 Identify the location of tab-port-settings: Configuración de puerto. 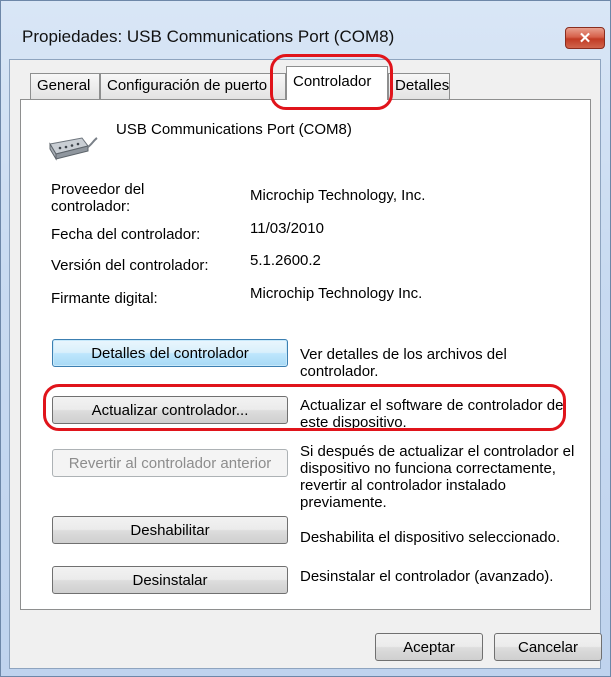
(193, 86).